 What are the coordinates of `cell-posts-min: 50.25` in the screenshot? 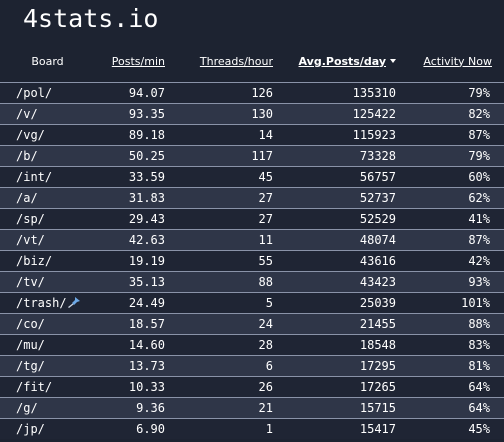 It's located at (130, 156).